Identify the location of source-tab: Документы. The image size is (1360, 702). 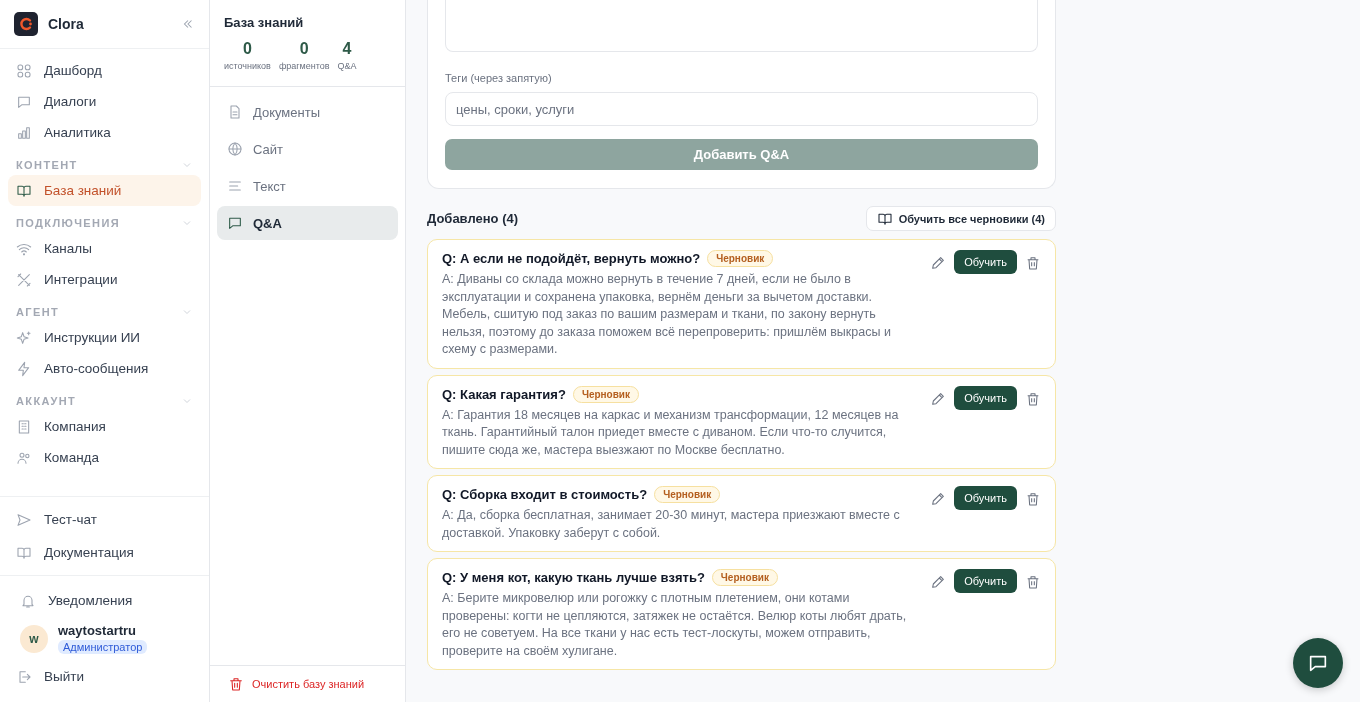
(307, 112).